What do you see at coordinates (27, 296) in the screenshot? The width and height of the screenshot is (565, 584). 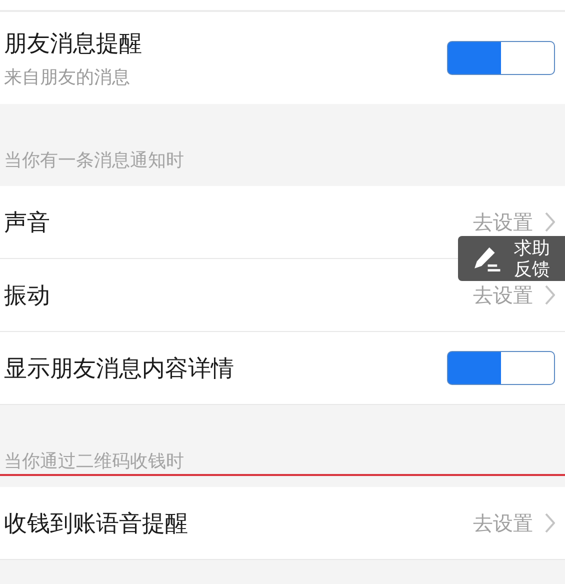 I see `setting-title: 振动` at bounding box center [27, 296].